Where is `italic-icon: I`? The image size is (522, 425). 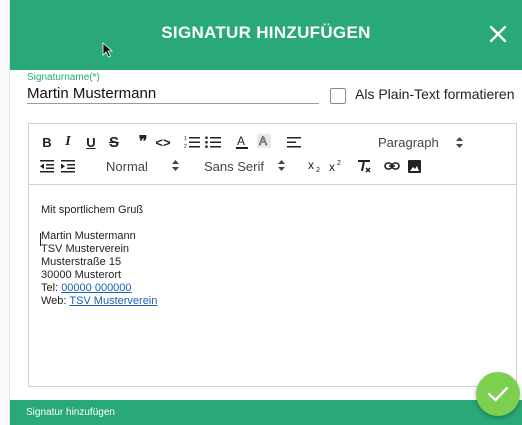 italic-icon: I is located at coordinates (68, 142).